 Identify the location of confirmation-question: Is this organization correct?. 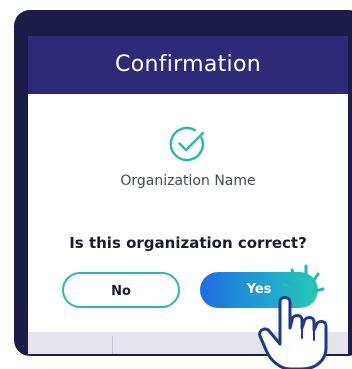
(188, 243).